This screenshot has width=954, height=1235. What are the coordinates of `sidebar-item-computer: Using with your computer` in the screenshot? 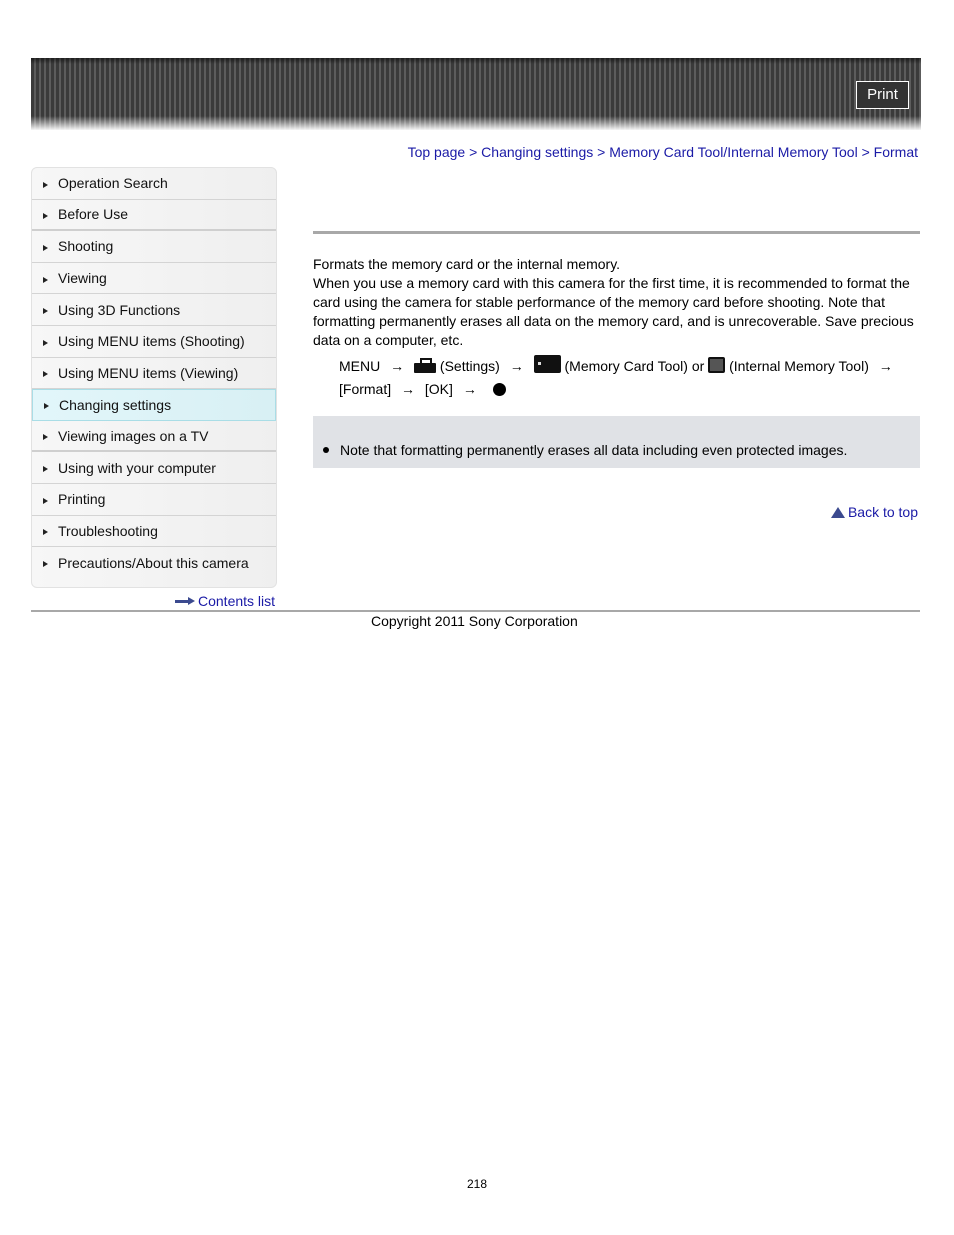 It's located at (154, 468).